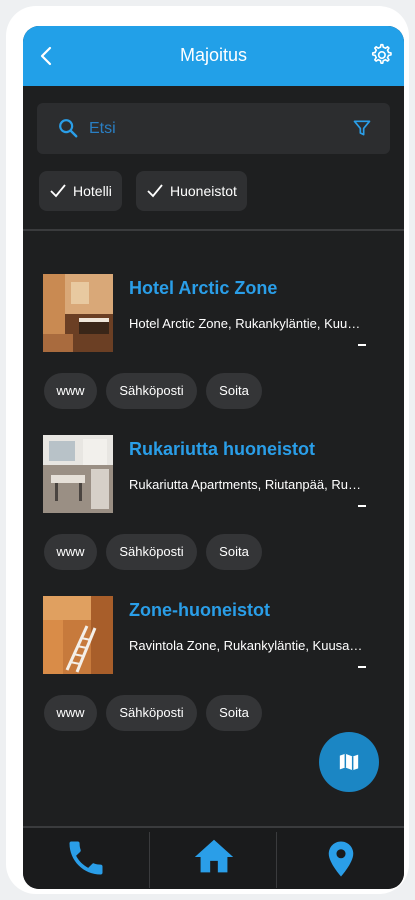 This screenshot has height=900, width=415. I want to click on gear-icon, so click(381, 53).